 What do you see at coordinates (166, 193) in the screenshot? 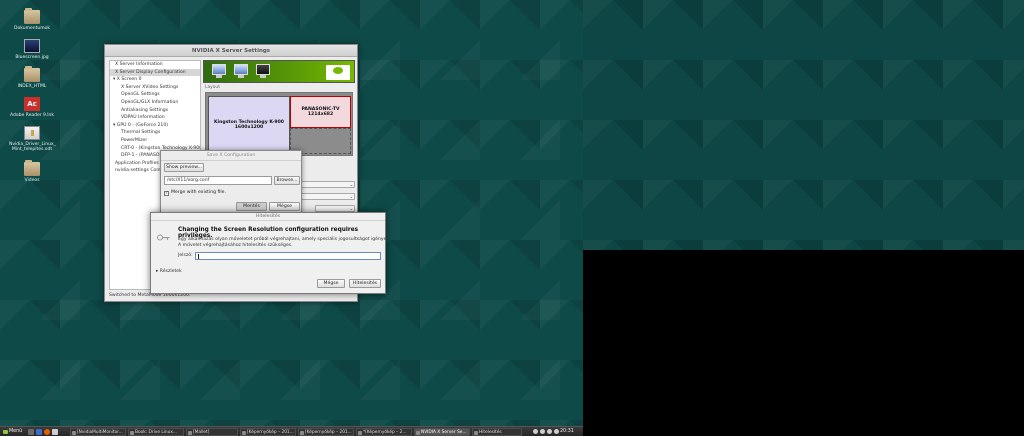
I see `merge-checkbox: ✓` at bounding box center [166, 193].